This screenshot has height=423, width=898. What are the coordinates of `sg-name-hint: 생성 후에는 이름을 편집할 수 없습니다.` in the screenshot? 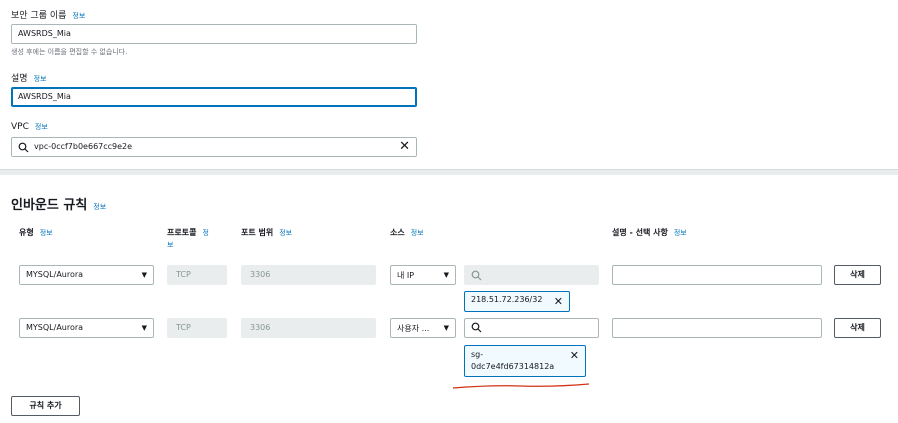 It's located at (69, 52).